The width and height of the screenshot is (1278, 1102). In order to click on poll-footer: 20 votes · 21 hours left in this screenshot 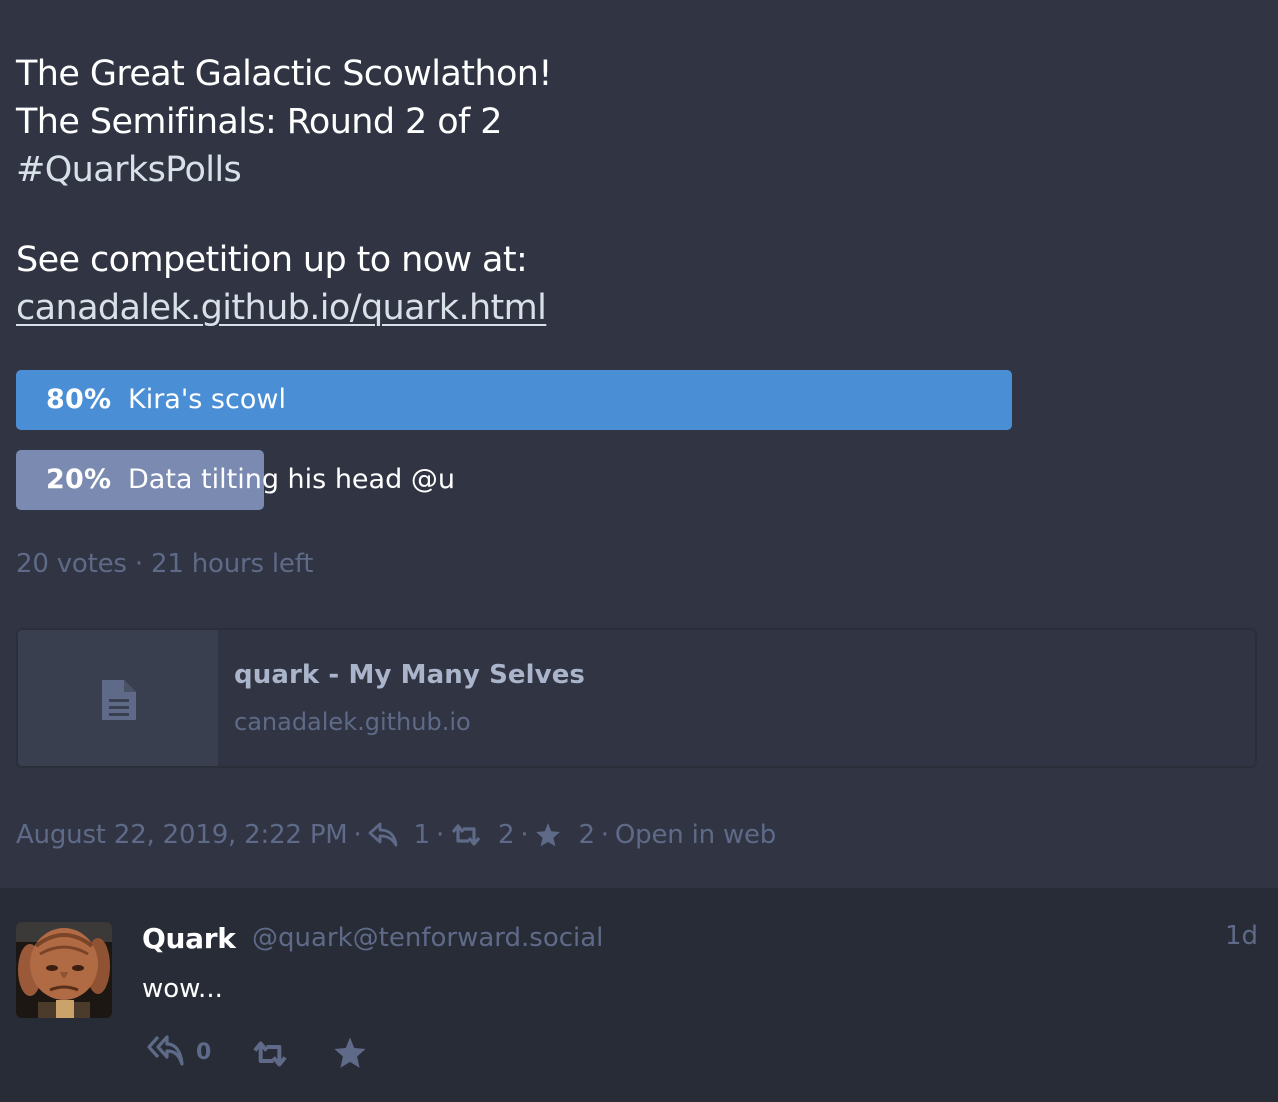, I will do `click(165, 564)`.